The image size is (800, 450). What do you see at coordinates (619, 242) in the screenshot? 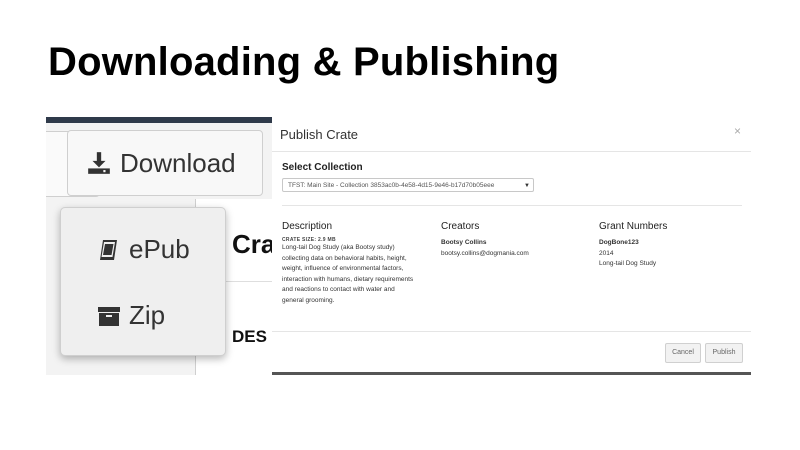
I see `grant-id: DogBone123` at bounding box center [619, 242].